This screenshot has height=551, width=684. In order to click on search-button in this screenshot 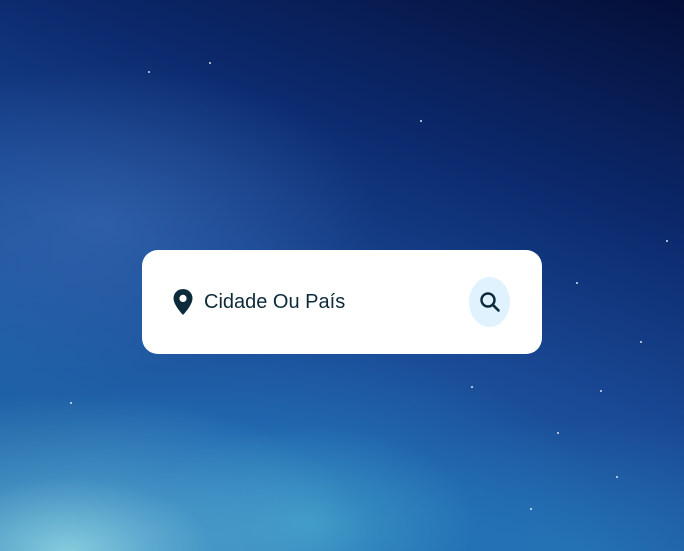, I will do `click(489, 302)`.